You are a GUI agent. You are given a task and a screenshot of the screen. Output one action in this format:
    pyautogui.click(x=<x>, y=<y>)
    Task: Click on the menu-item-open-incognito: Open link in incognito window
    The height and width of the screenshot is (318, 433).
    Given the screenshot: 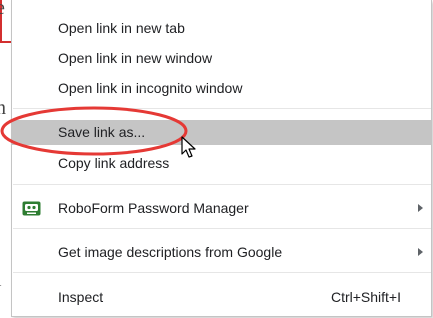 What is the action you would take?
    pyautogui.click(x=221, y=88)
    